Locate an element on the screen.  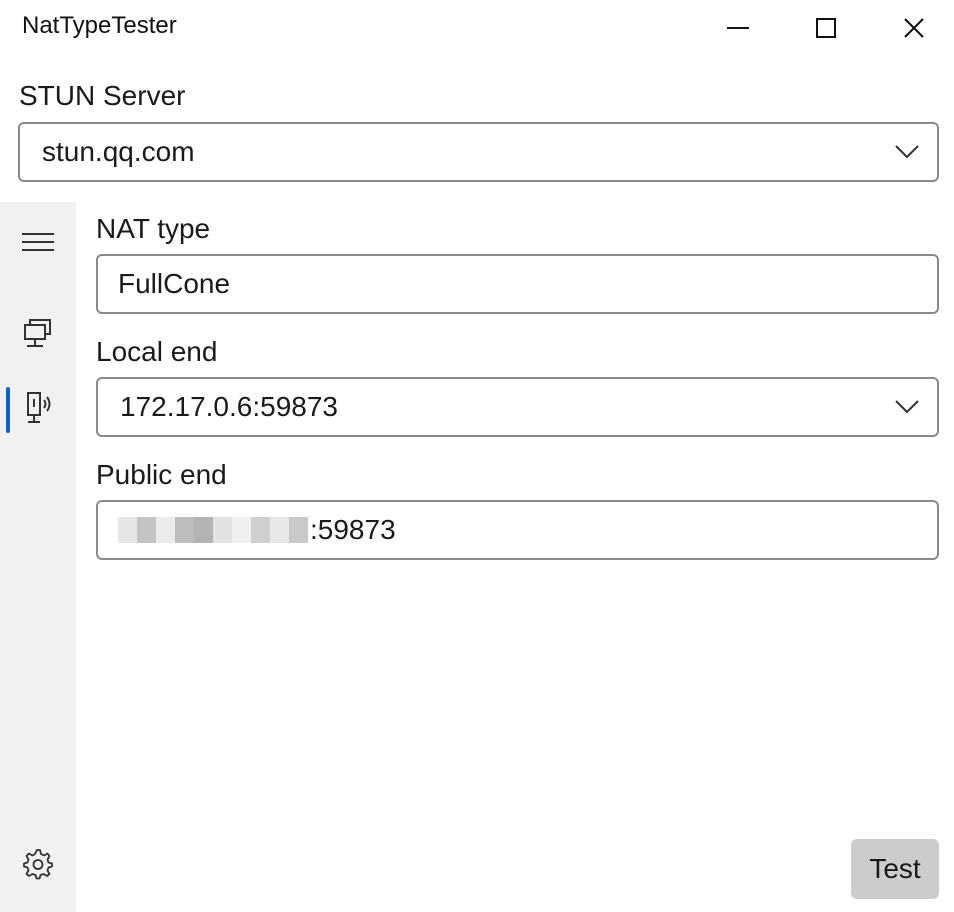
network-computer-icon is located at coordinates (37, 333).